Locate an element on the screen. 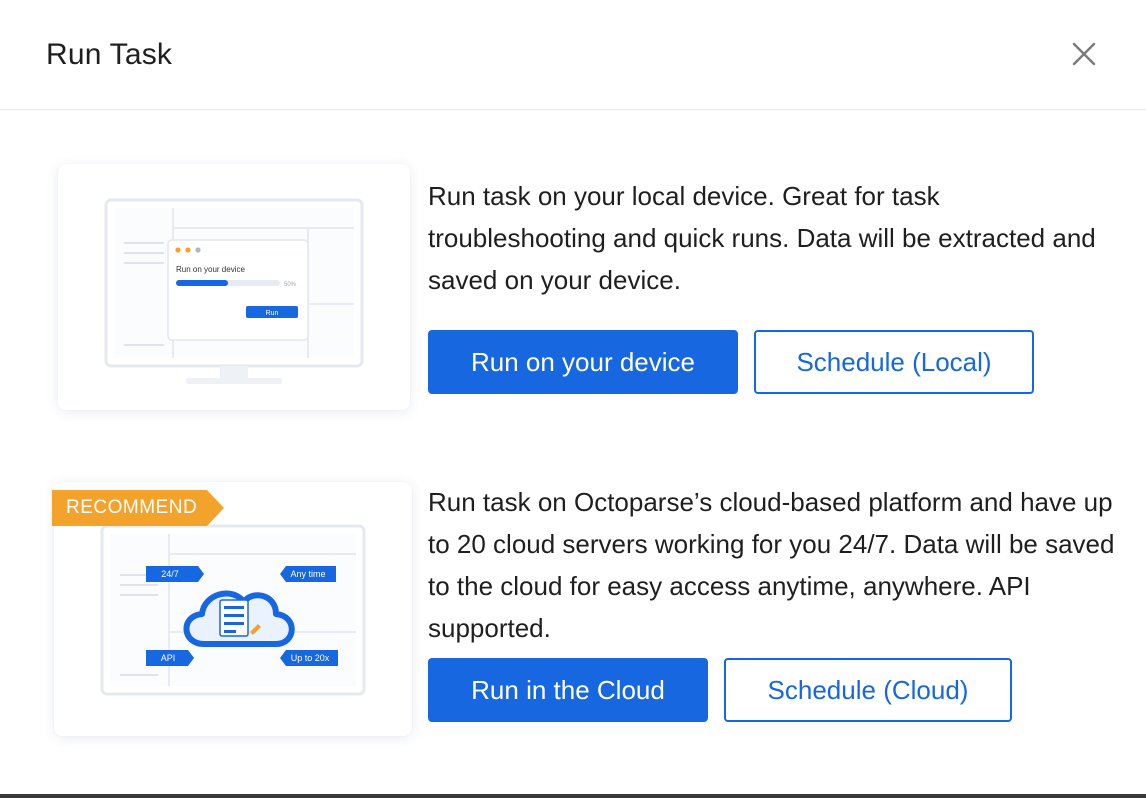 This screenshot has height=798, width=1146. svg-text: Up to 20x is located at coordinates (310, 658).